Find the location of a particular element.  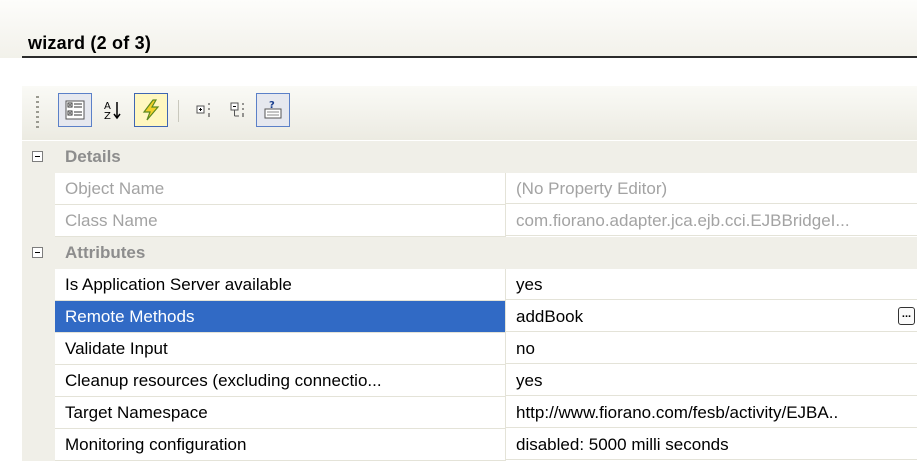

collapse-all-button is located at coordinates (239, 110).